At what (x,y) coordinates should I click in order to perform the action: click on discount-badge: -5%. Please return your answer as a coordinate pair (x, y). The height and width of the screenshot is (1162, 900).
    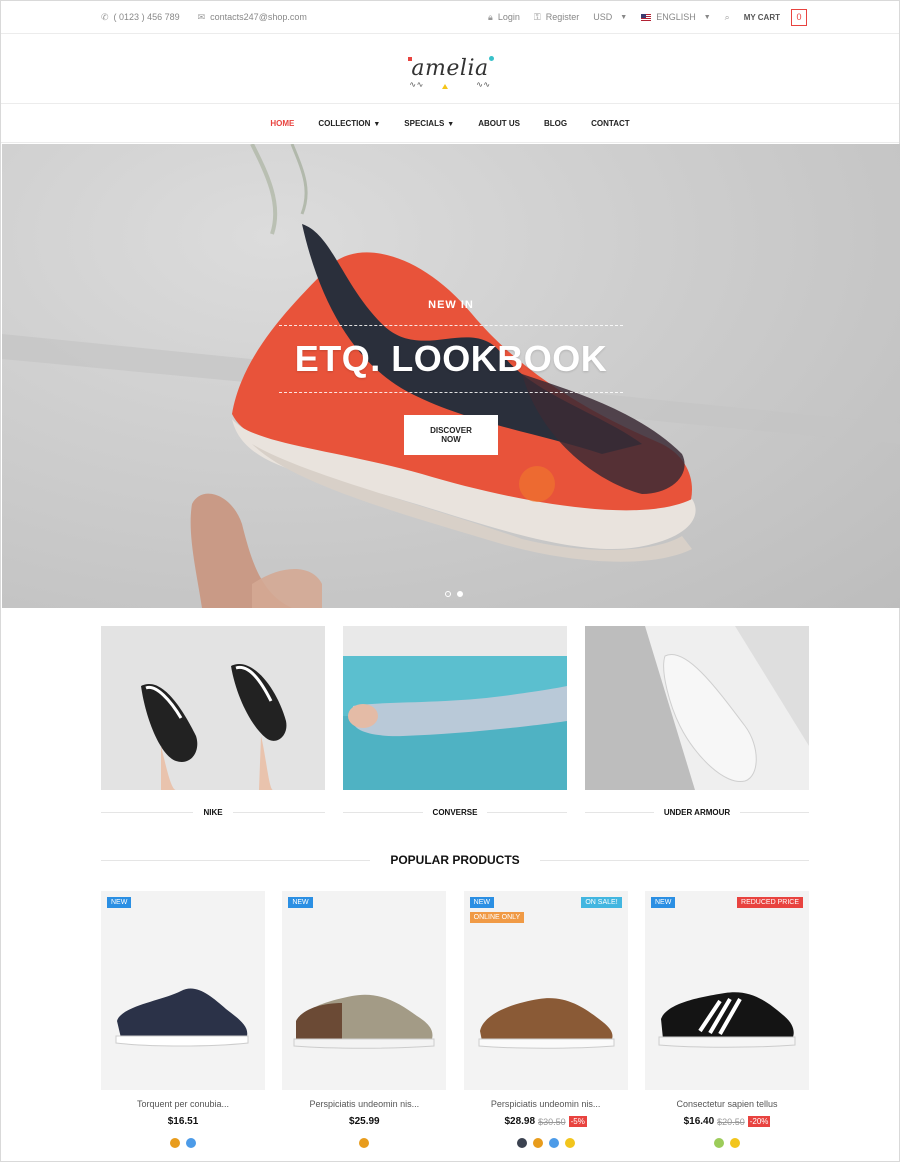
    Looking at the image, I should click on (577, 1121).